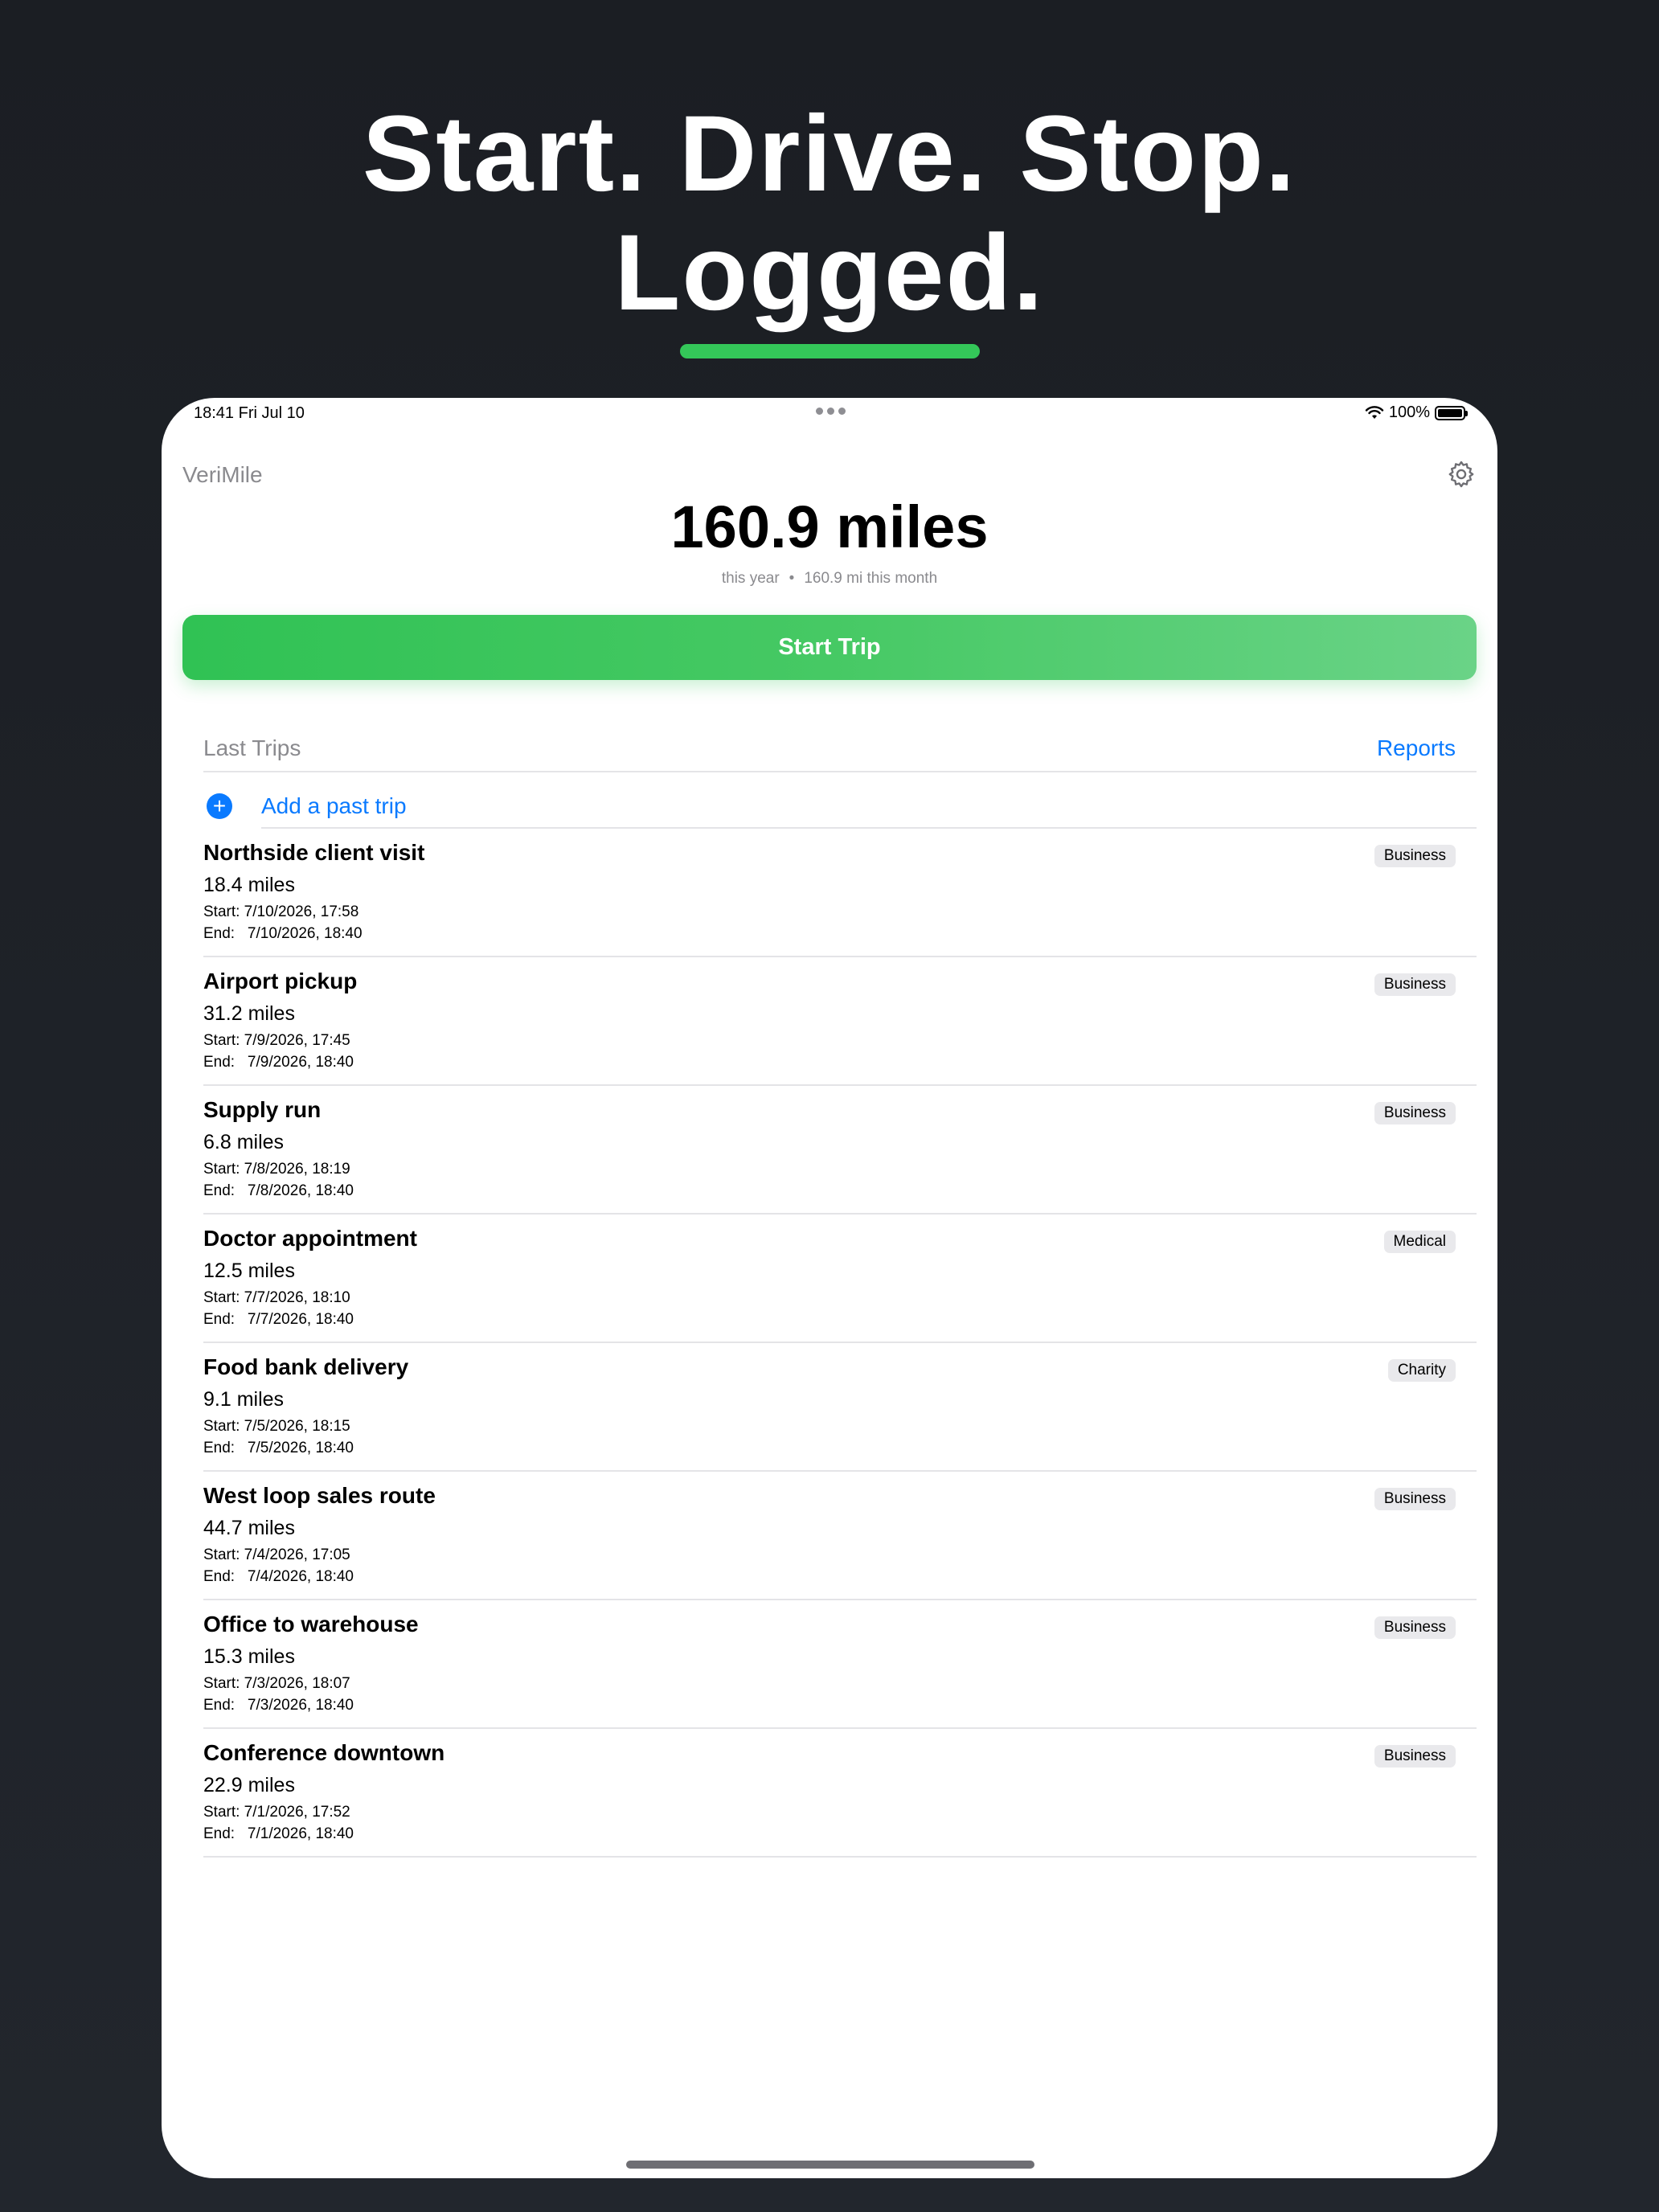 The width and height of the screenshot is (1659, 2212). What do you see at coordinates (278, 1062) in the screenshot?
I see `trip-end-time: End: 7/9/2026, 18:40` at bounding box center [278, 1062].